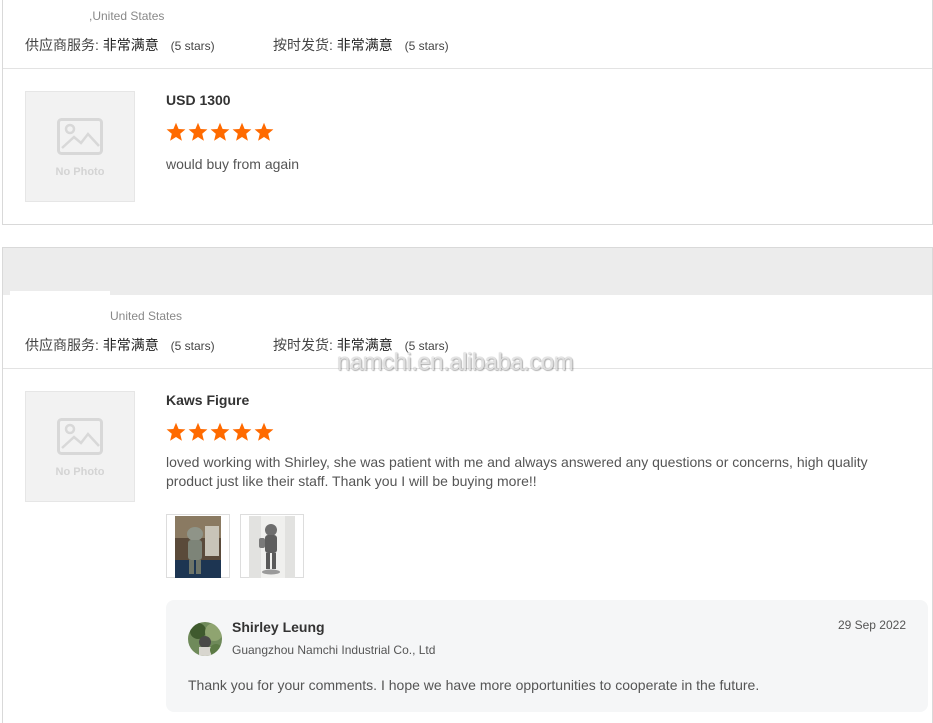  What do you see at coordinates (60, 295) in the screenshot?
I see `header-tab` at bounding box center [60, 295].